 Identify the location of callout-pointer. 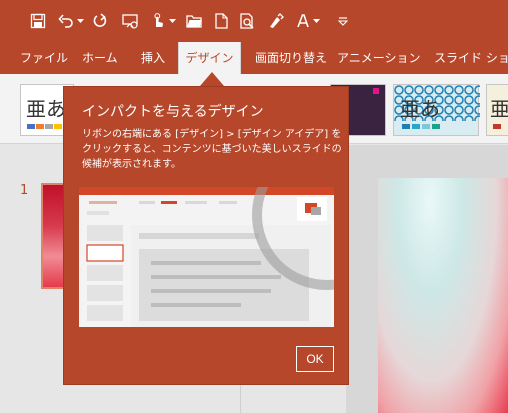
(212, 79).